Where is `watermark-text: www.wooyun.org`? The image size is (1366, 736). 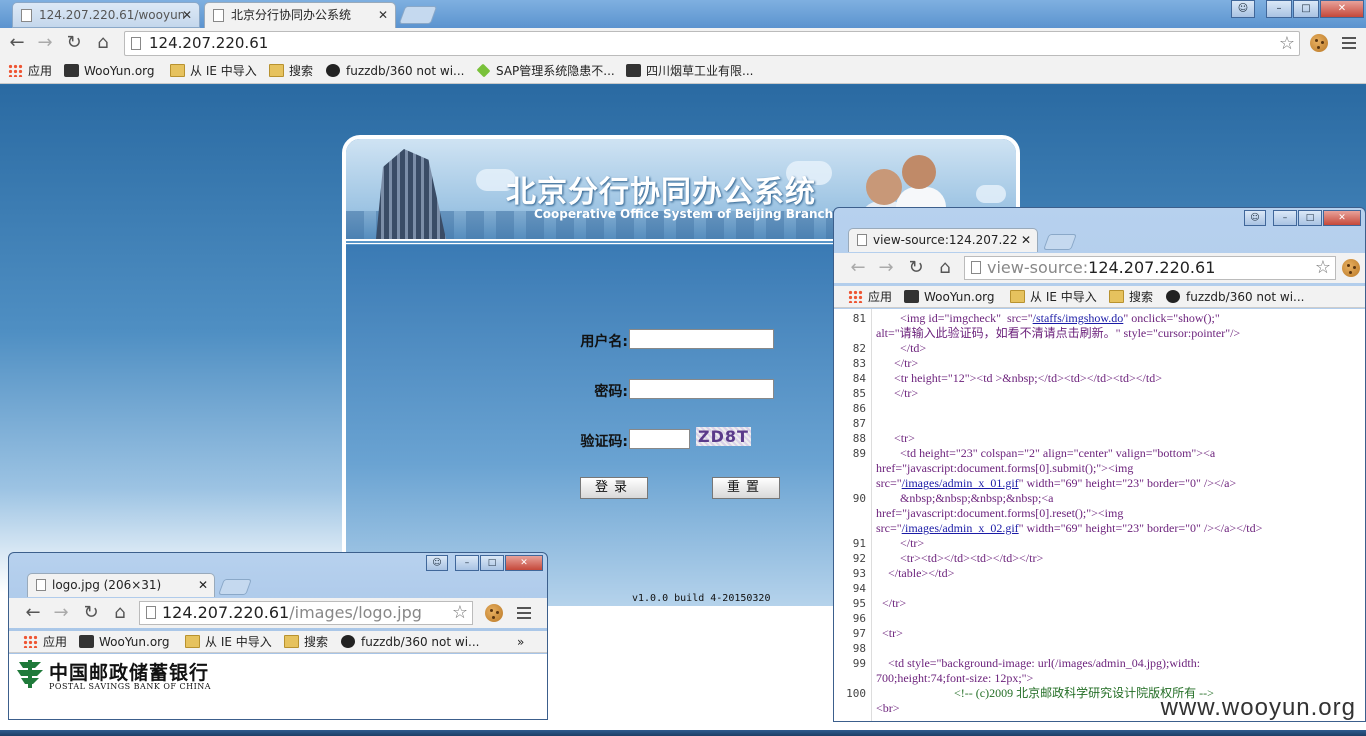 watermark-text: www.wooyun.org is located at coordinates (1258, 707).